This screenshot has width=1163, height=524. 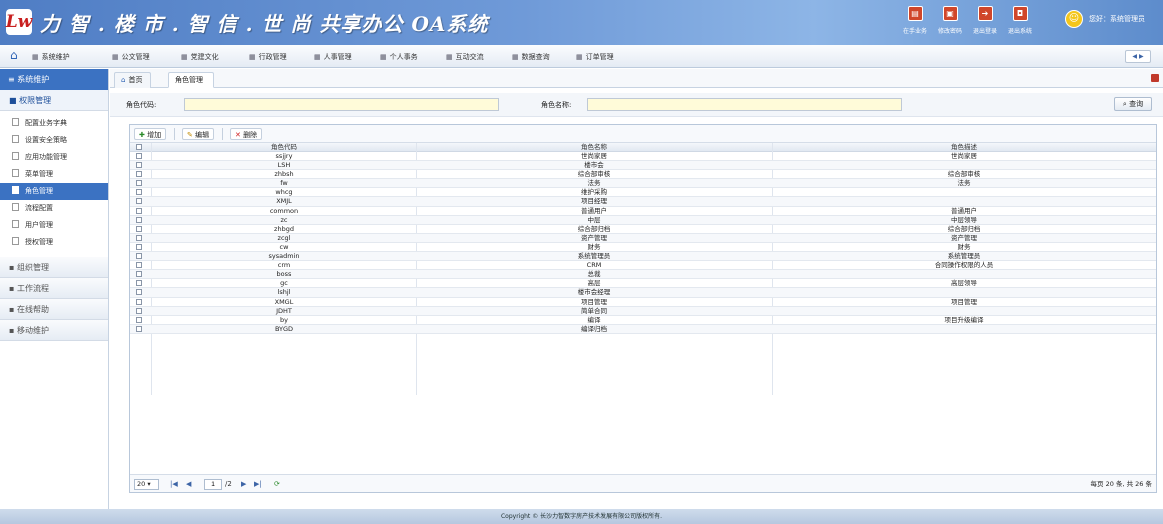 What do you see at coordinates (643, 311) in the screenshot?
I see `table-row: JDHT 简单合同` at bounding box center [643, 311].